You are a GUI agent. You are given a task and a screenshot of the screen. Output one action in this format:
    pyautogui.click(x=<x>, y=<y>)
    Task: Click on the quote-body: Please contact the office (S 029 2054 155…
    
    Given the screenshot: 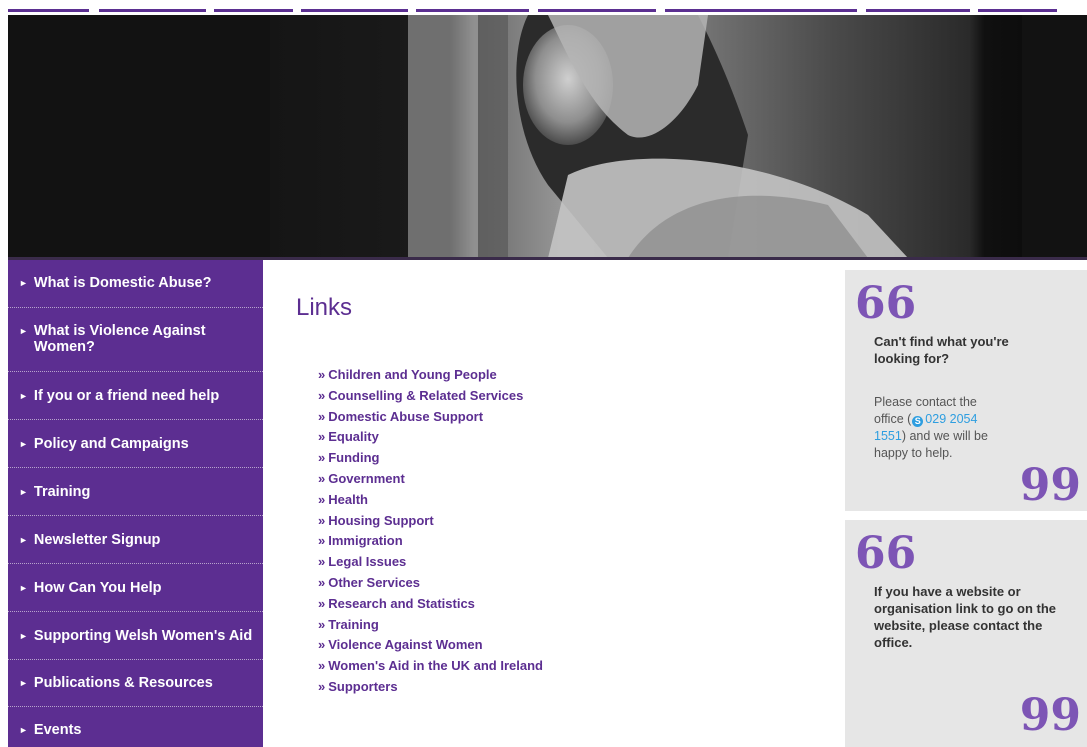 What is the action you would take?
    pyautogui.click(x=931, y=427)
    